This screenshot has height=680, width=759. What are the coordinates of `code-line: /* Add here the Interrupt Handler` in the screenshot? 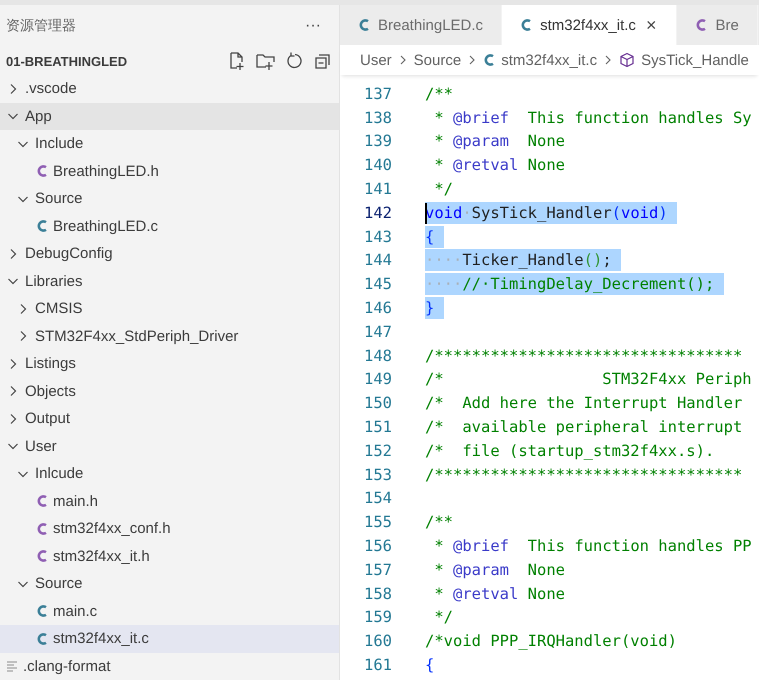 It's located at (583, 403).